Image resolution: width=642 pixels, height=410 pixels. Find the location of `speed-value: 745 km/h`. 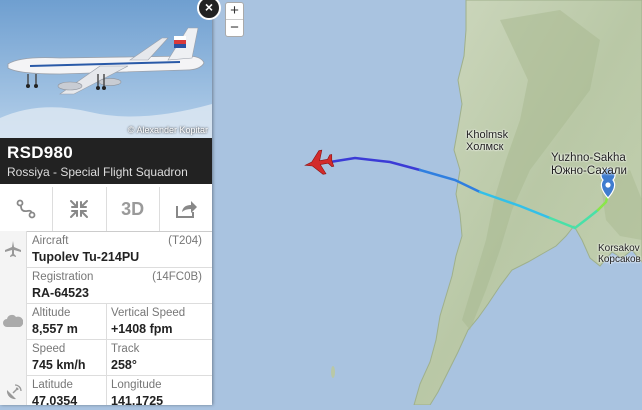

speed-value: 745 km/h is located at coordinates (59, 365).